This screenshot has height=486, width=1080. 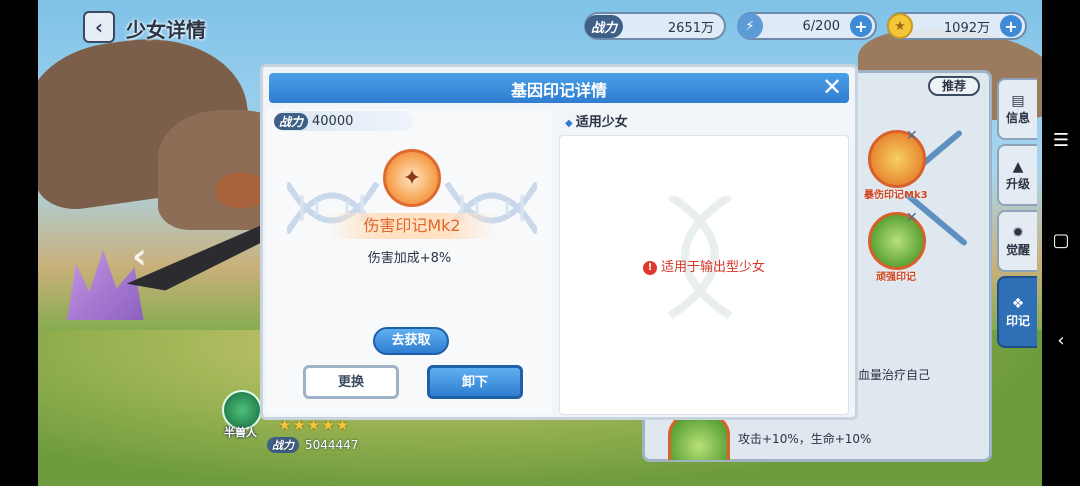 I want to click on back-button: ‹, so click(x=99, y=27).